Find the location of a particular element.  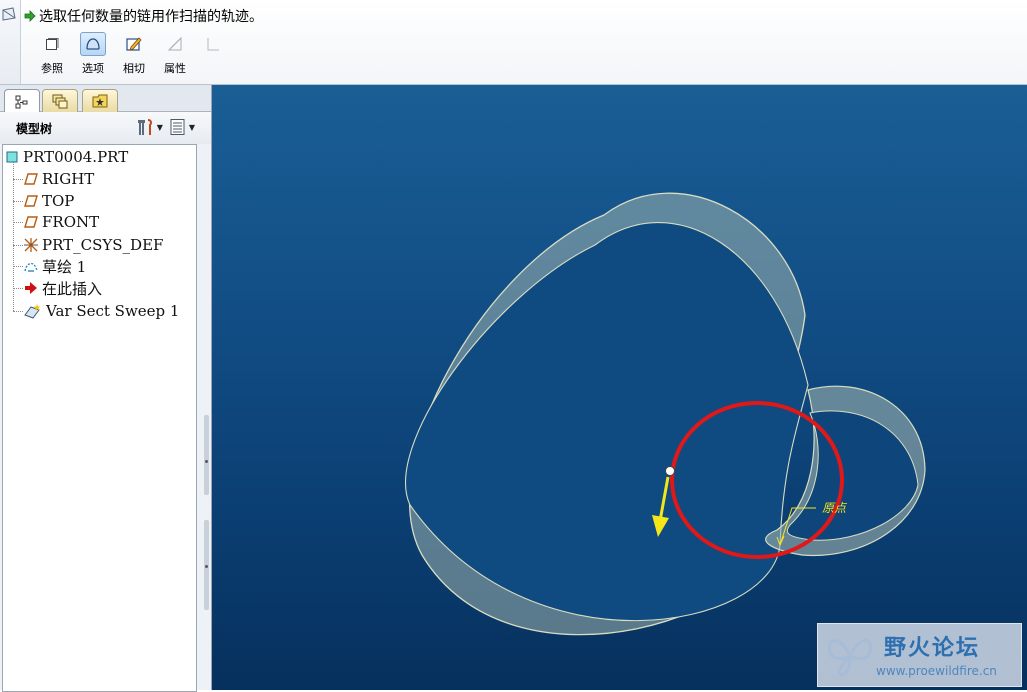

tool-properties-label: 属性 is located at coordinates (175, 68).